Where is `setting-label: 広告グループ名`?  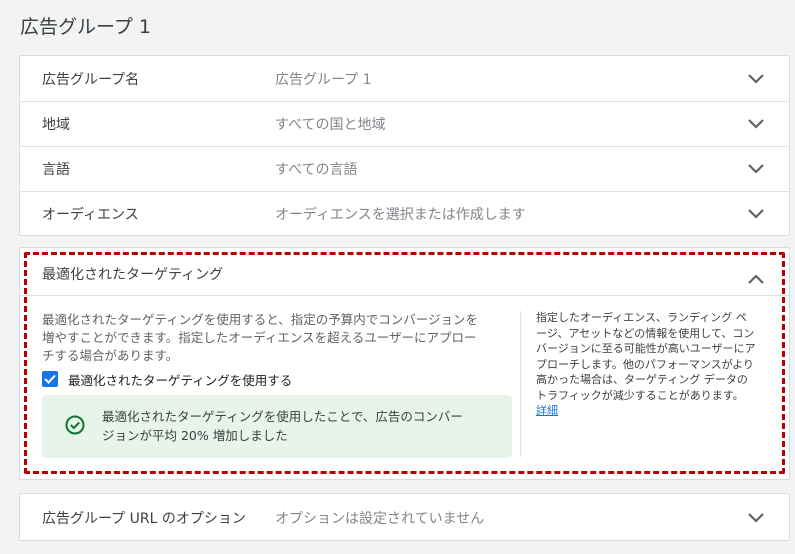 setting-label: 広告グループ名 is located at coordinates (91, 79).